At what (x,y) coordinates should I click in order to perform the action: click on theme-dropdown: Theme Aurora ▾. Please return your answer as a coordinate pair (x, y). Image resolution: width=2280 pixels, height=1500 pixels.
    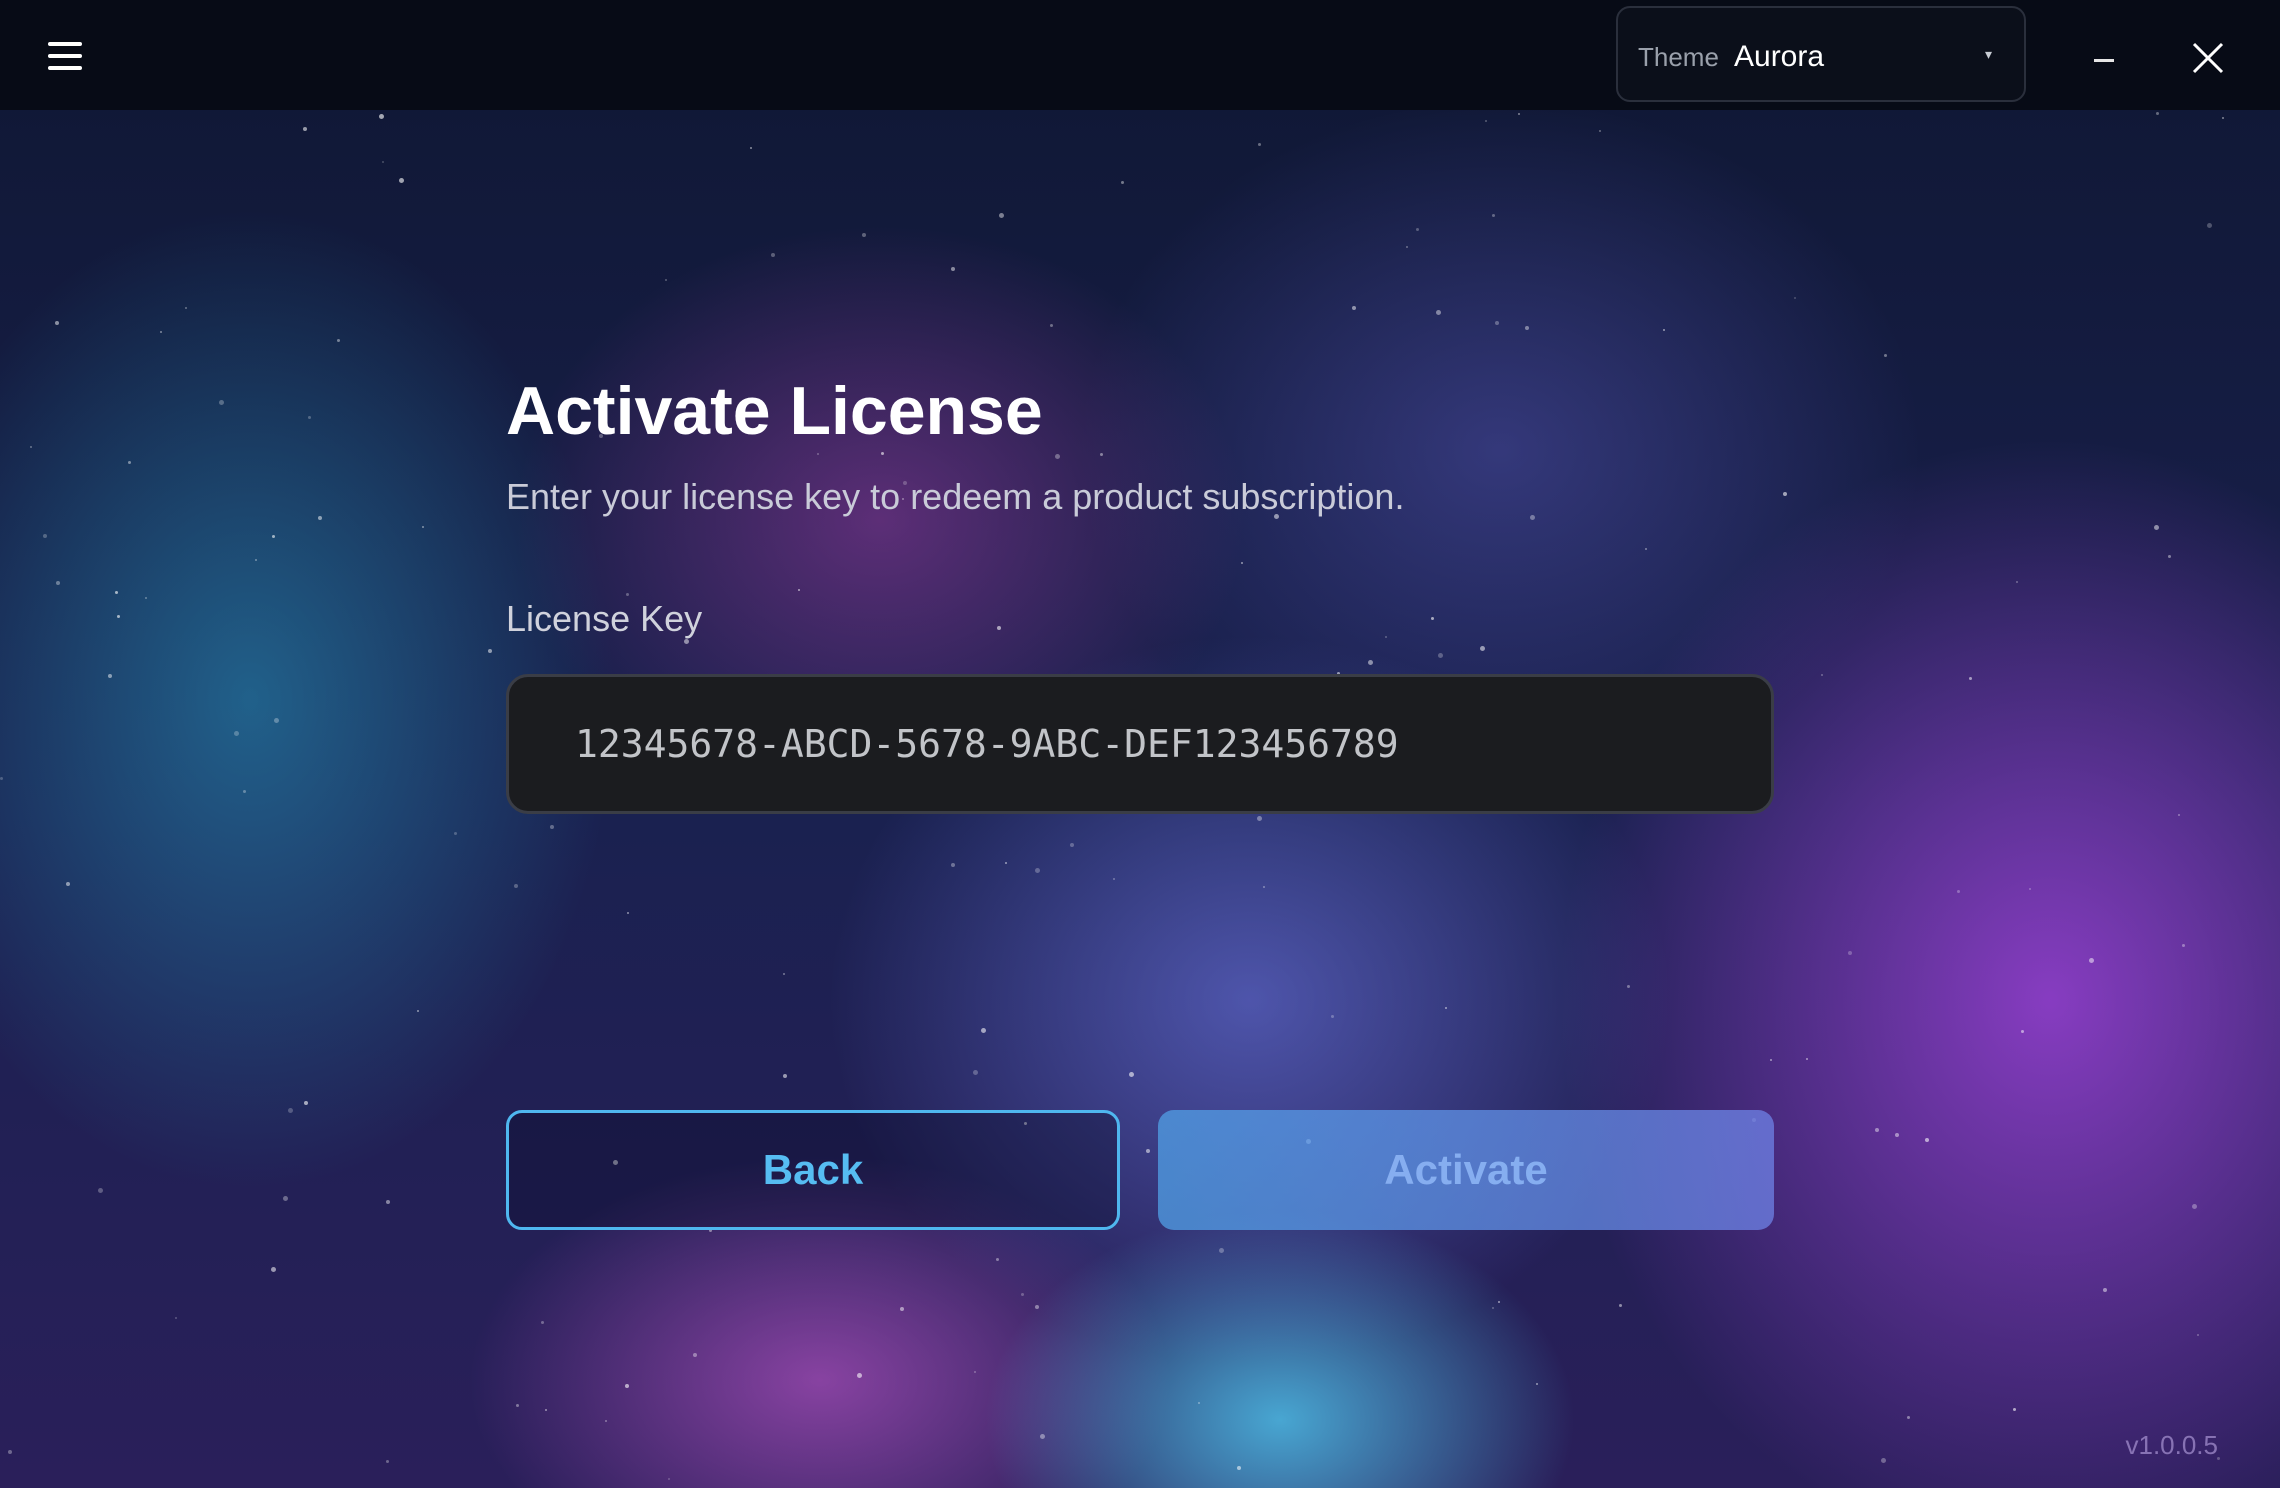
    Looking at the image, I should click on (1821, 54).